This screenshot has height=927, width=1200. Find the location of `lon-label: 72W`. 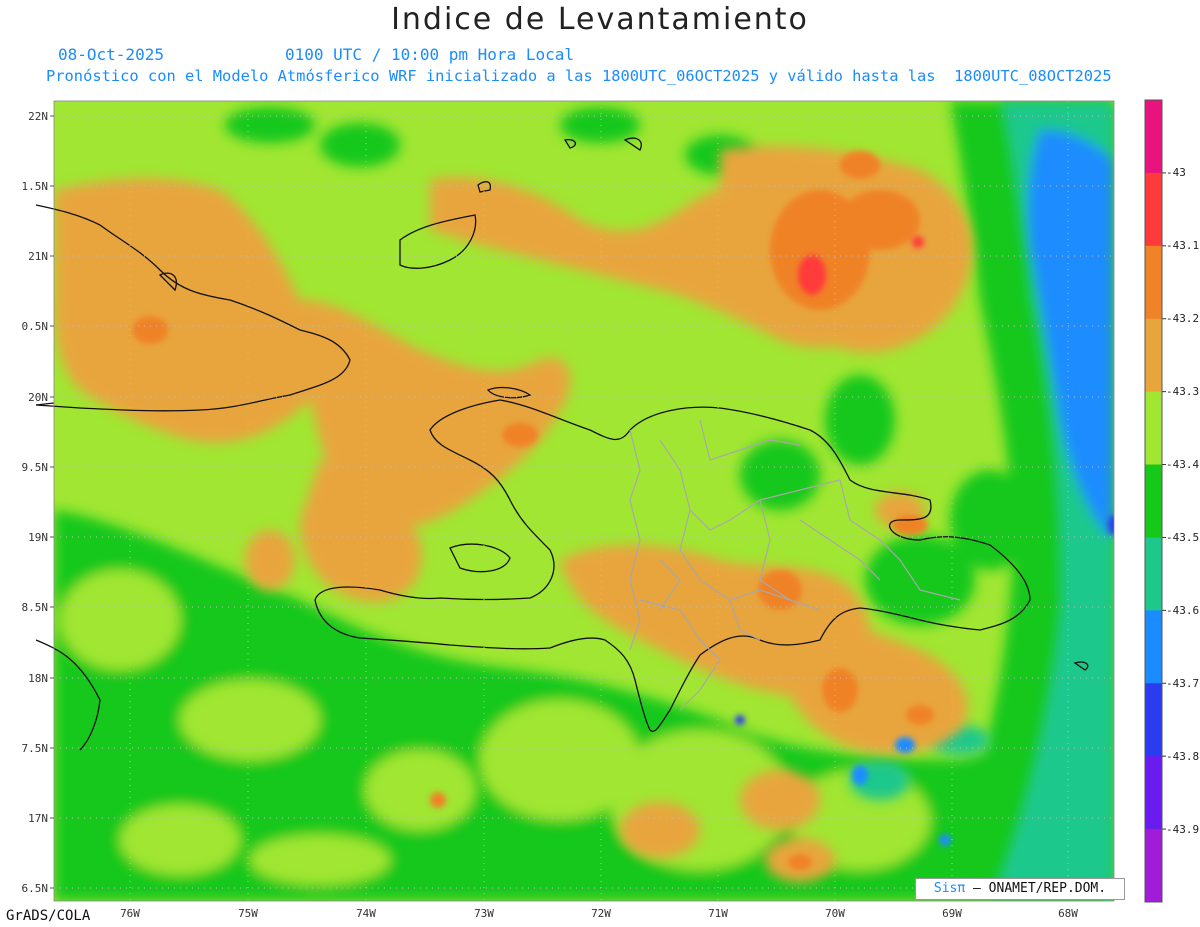

lon-label: 72W is located at coordinates (601, 913).